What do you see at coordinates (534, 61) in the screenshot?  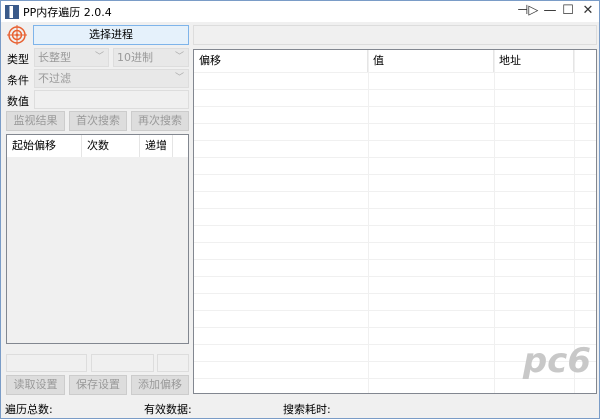 I see `column-header-address: 地址` at bounding box center [534, 61].